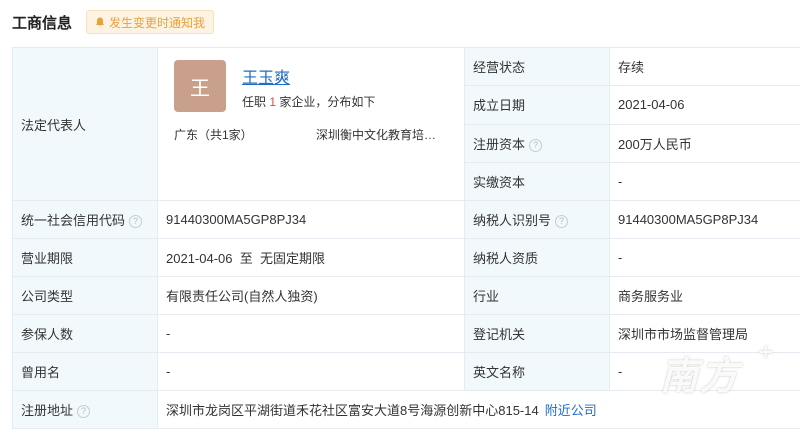 This screenshot has width=800, height=433. Describe the element at coordinates (213, 135) in the screenshot. I see `legal-rep-region: 广东（共1家）` at that location.